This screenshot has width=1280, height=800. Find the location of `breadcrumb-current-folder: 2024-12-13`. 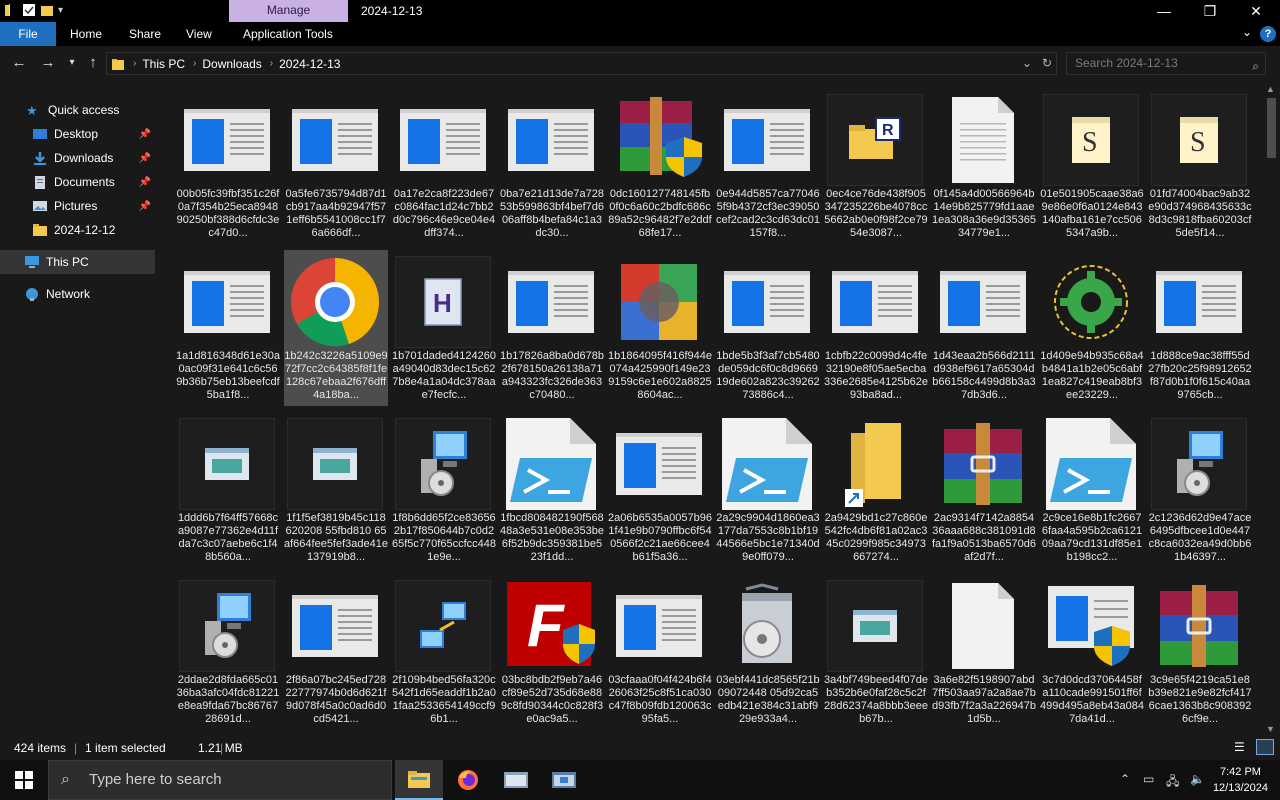

breadcrumb-current-folder: 2024-12-13 is located at coordinates (309, 64).